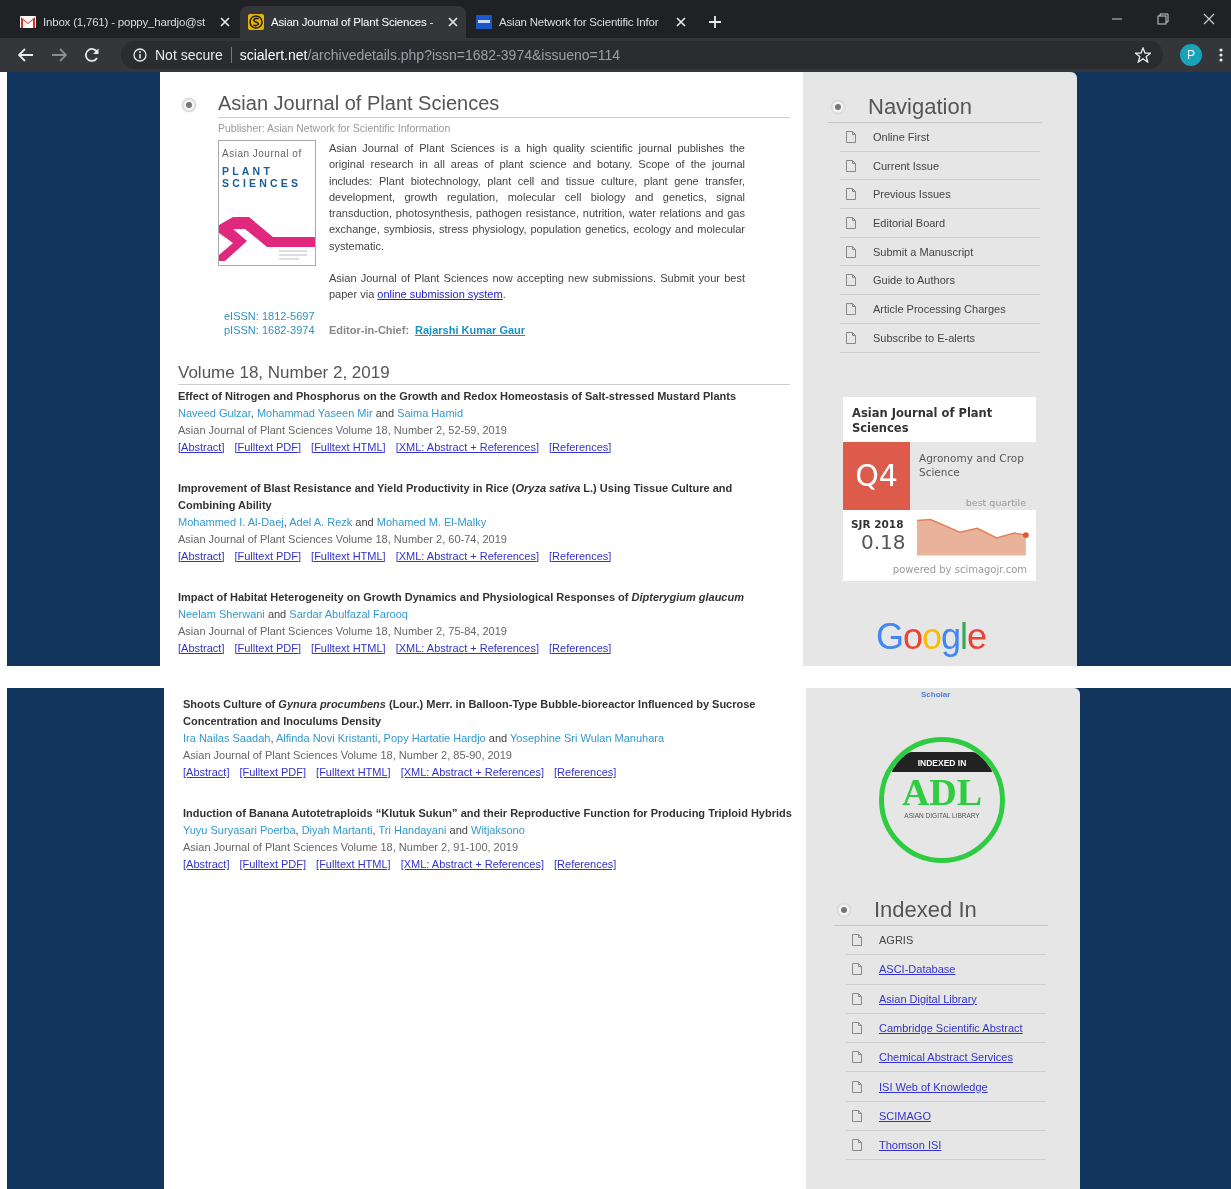 This screenshot has width=1231, height=1189. I want to click on category-text: Agronomy and Crop Science, so click(972, 464).